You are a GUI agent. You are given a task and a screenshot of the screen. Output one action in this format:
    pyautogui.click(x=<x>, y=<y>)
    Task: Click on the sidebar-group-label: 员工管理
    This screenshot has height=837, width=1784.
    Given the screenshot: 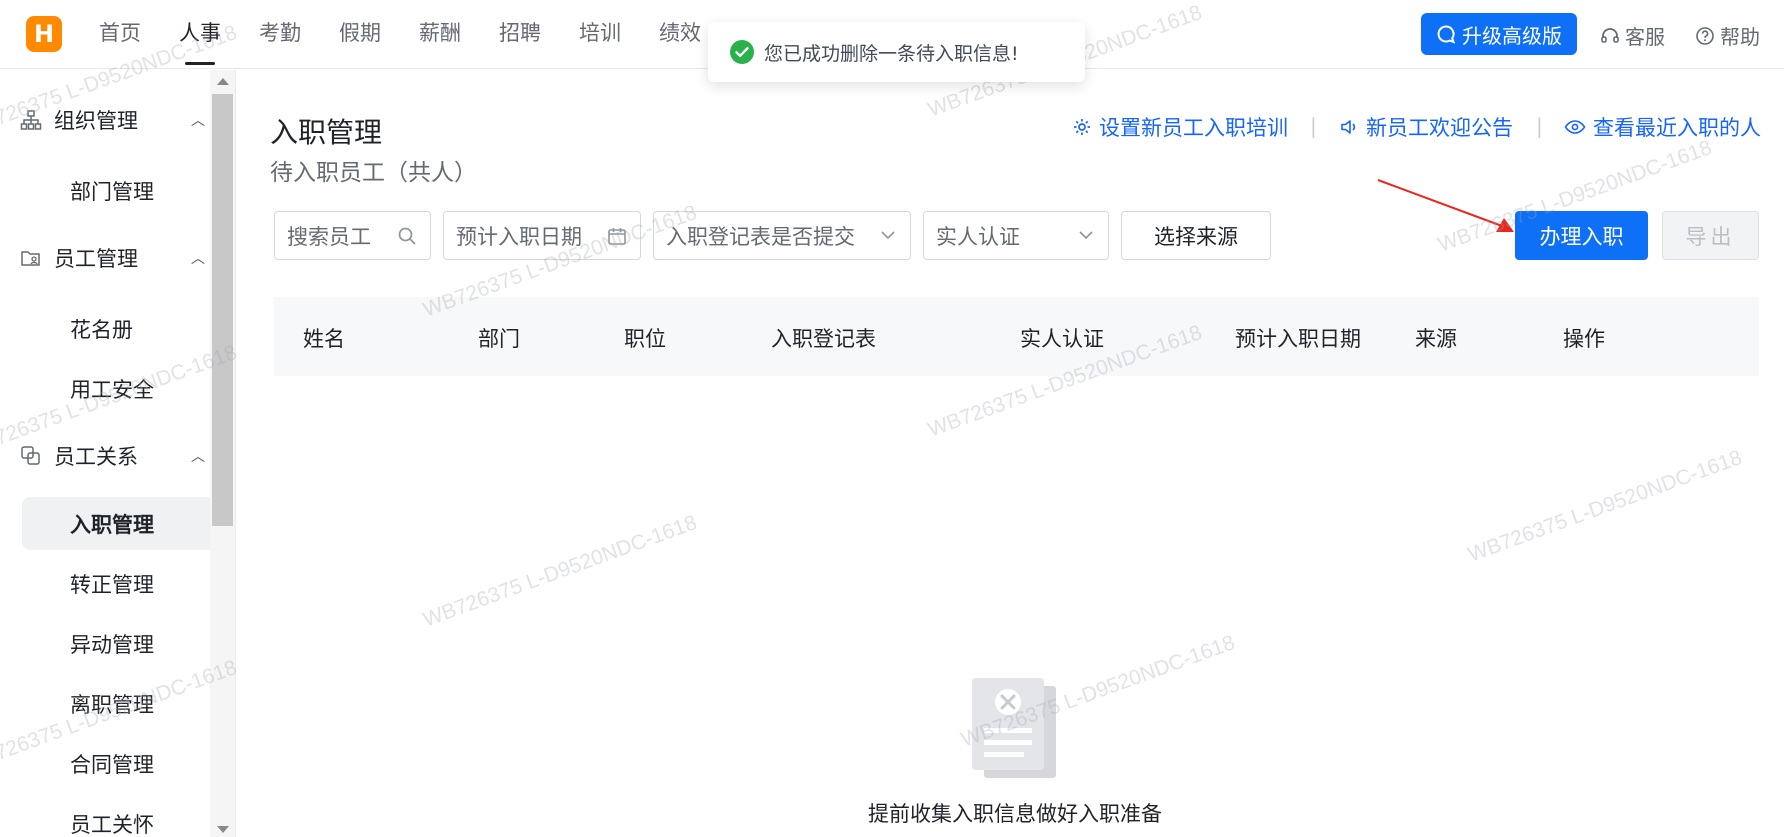 What is the action you would take?
    pyautogui.click(x=96, y=259)
    